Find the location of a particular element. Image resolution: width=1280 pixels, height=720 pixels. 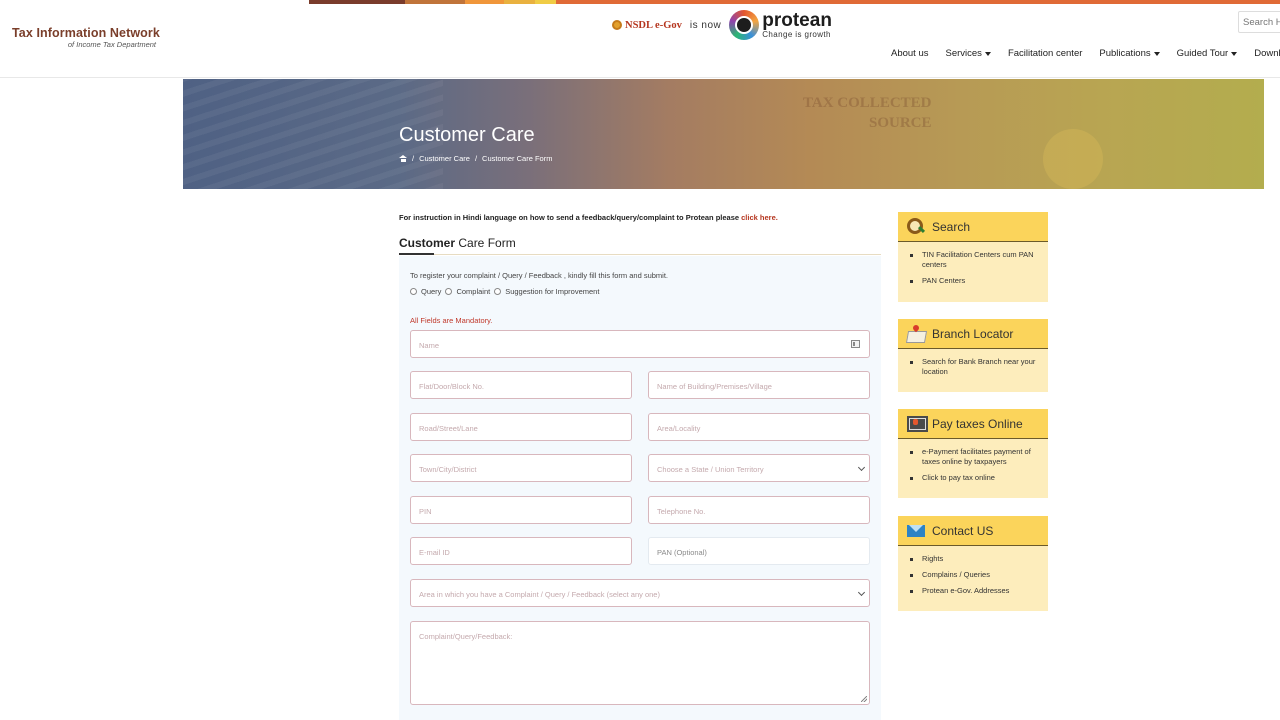

nav-facilitation-center: Facilitation center is located at coordinates (1045, 53).